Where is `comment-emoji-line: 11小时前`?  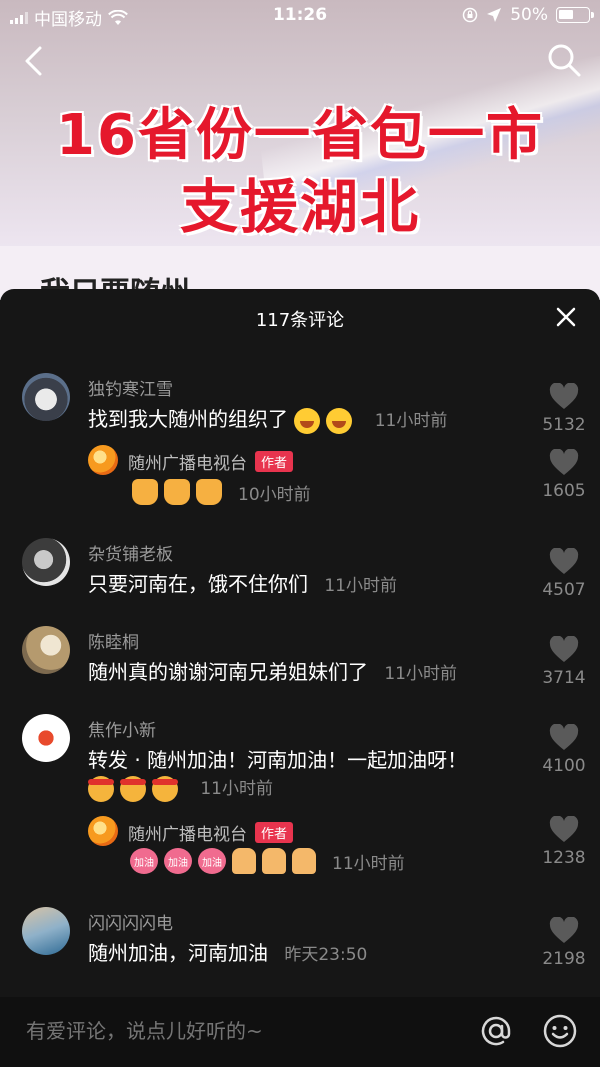
comment-emoji-line: 11小时前 is located at coordinates (180, 788).